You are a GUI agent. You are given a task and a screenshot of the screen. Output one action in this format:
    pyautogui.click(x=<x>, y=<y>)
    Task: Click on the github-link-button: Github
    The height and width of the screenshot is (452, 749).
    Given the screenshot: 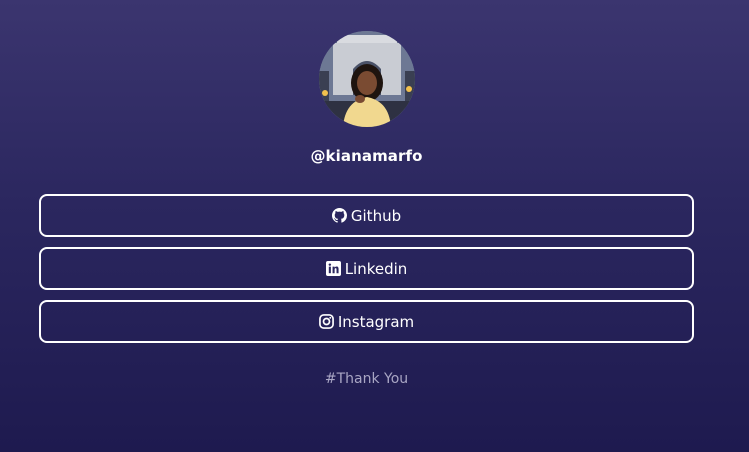 What is the action you would take?
    pyautogui.click(x=366, y=215)
    